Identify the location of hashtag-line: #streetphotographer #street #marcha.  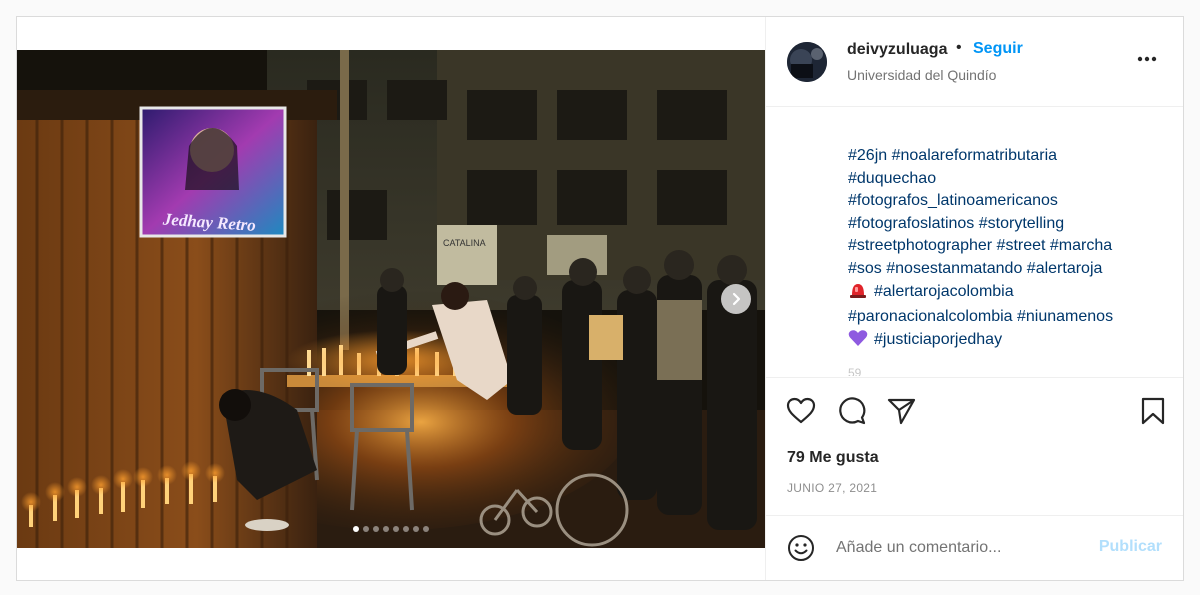
(1005, 246).